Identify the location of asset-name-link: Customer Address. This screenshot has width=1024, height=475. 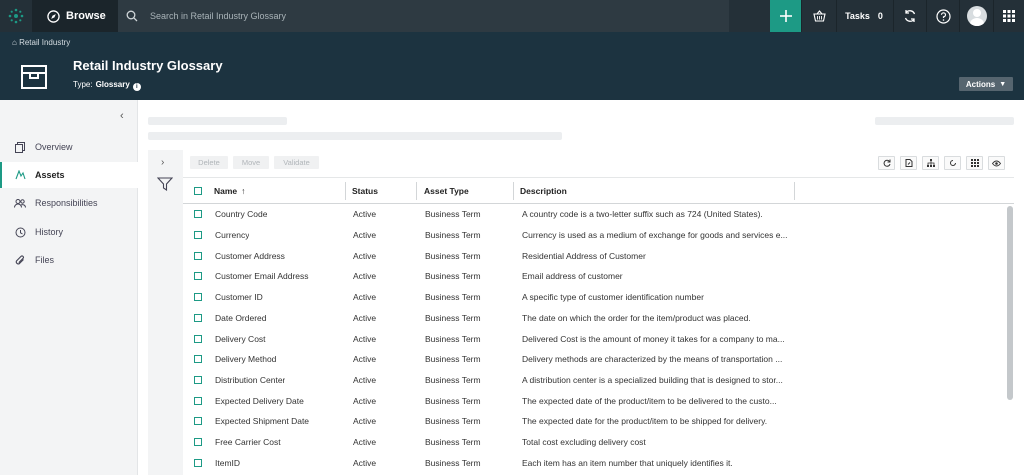
(250, 256).